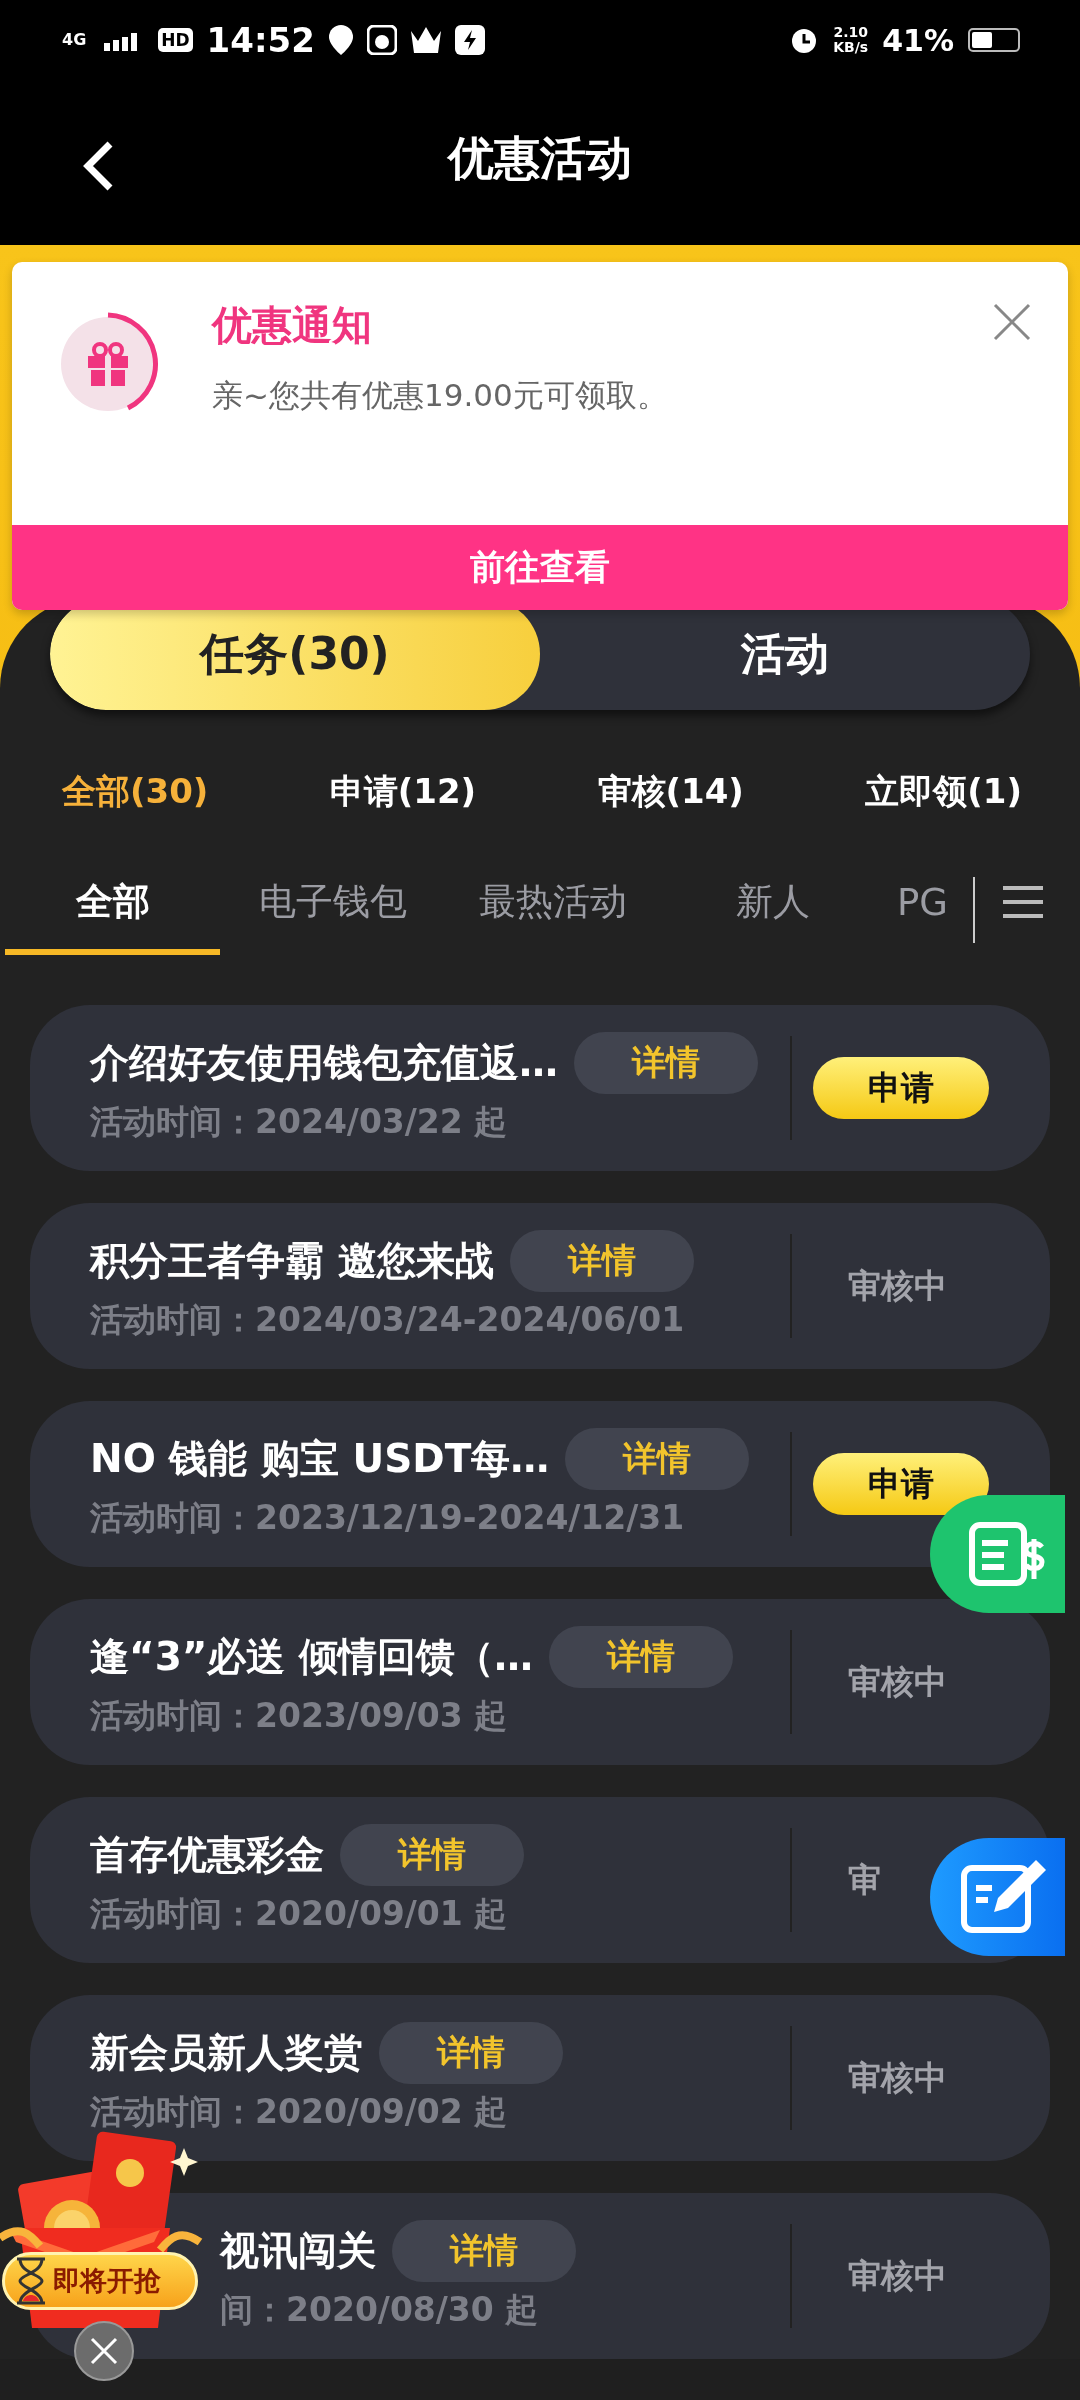  Describe the element at coordinates (552, 905) in the screenshot. I see `category-tab: 最热活动` at that location.